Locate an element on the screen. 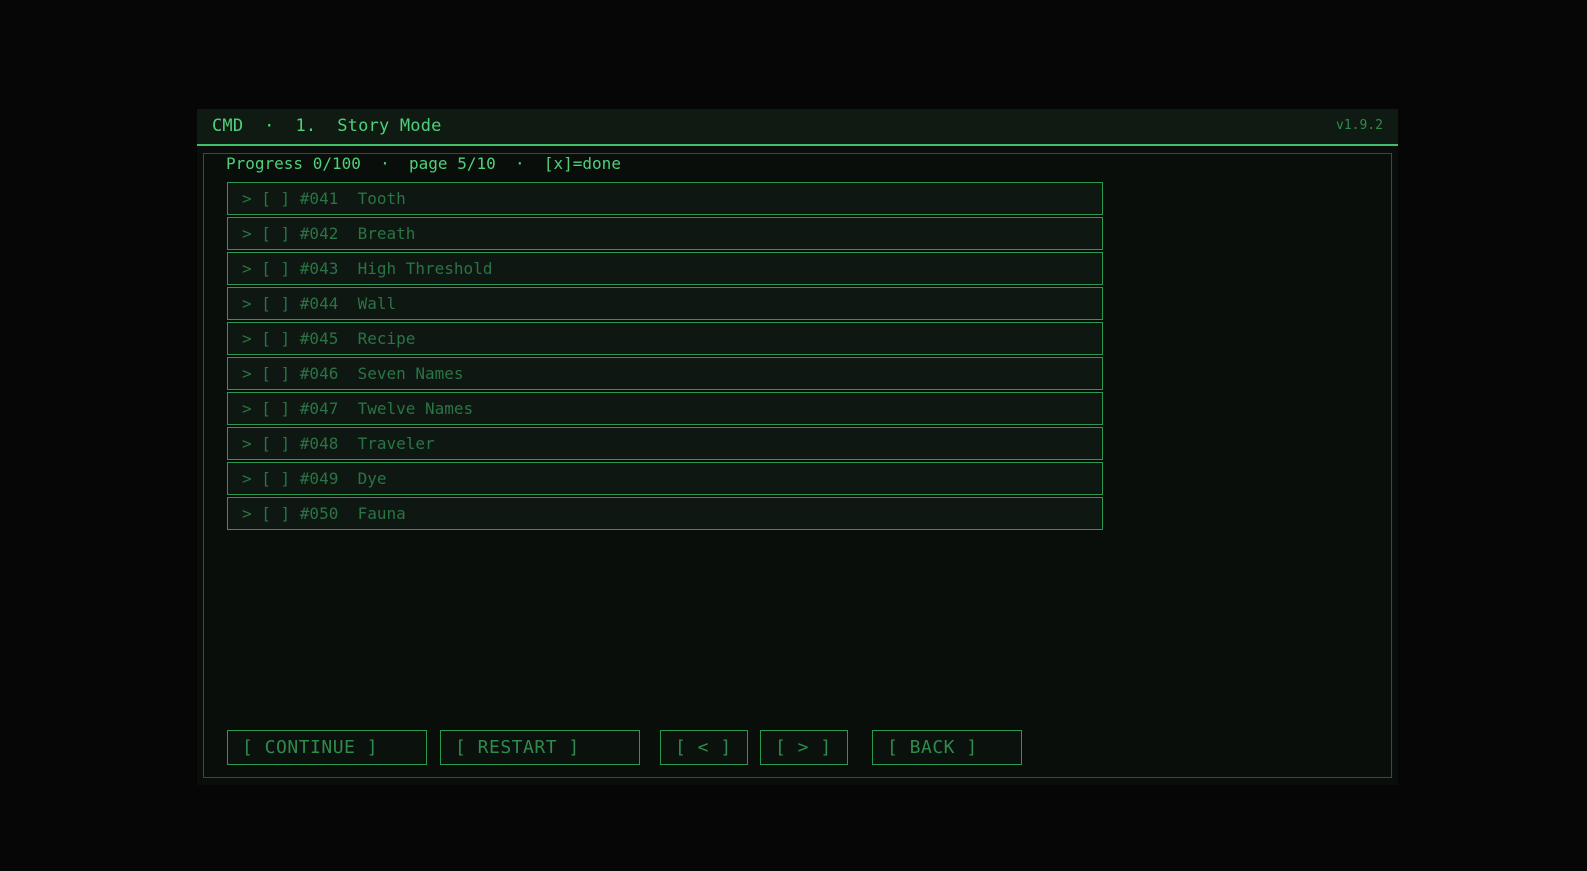 The width and height of the screenshot is (1587, 871). chapter-item-043: > [ ] #043 High Threshold is located at coordinates (665, 268).